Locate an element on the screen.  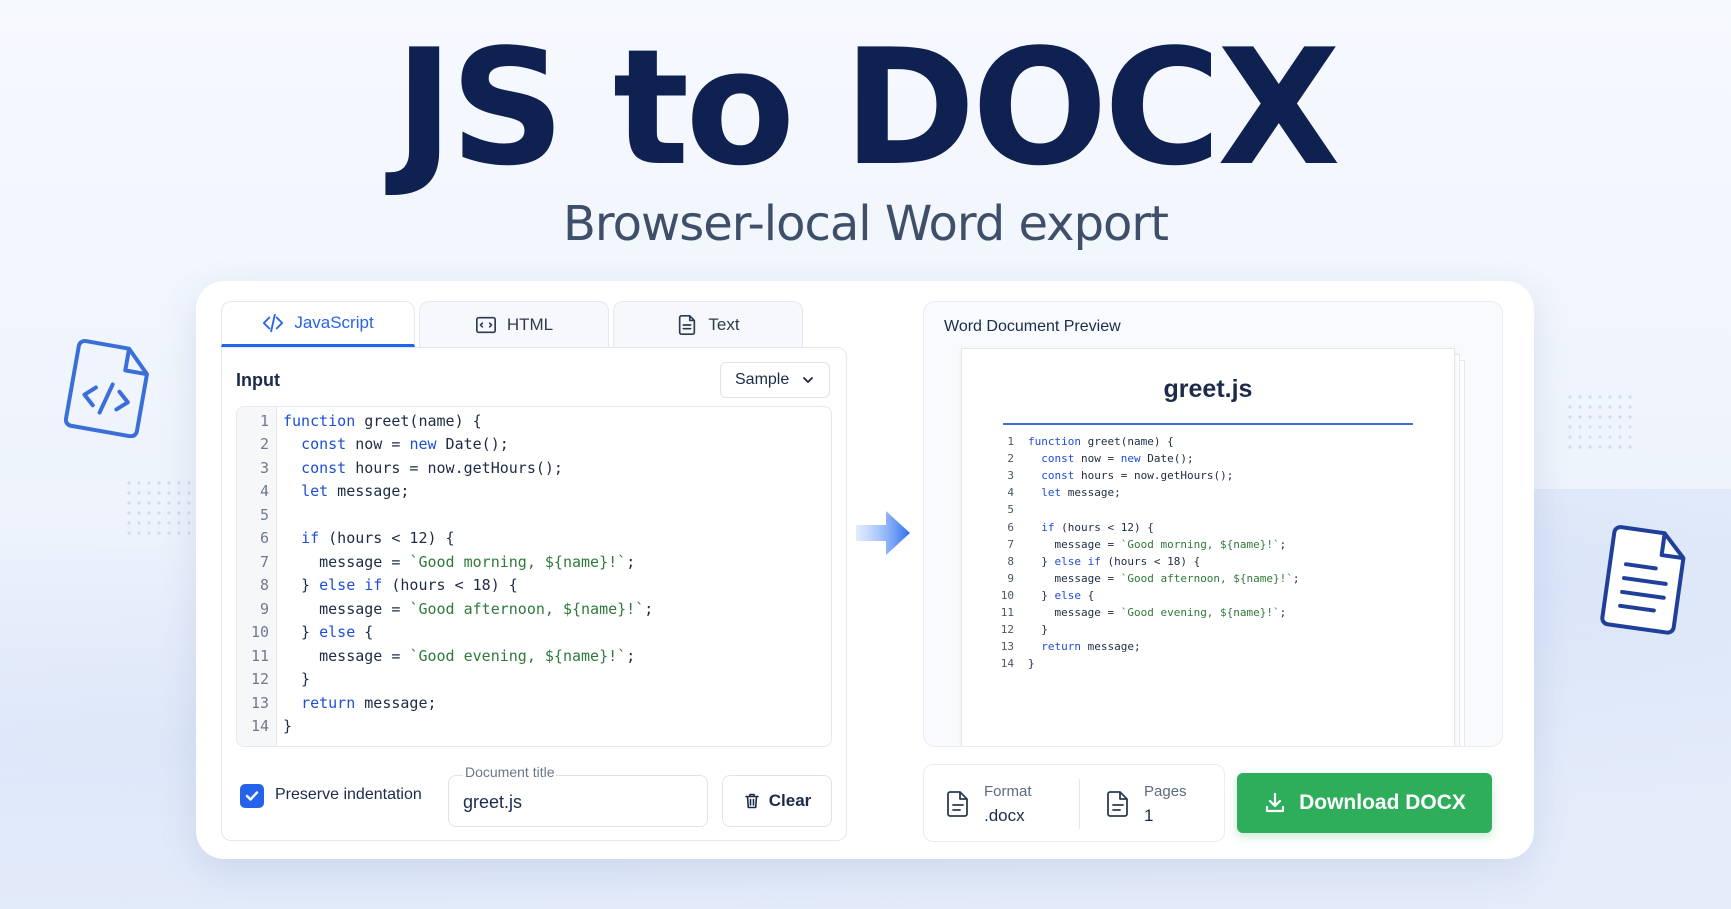
preview-line-number: 1 is located at coordinates (1010, 441).